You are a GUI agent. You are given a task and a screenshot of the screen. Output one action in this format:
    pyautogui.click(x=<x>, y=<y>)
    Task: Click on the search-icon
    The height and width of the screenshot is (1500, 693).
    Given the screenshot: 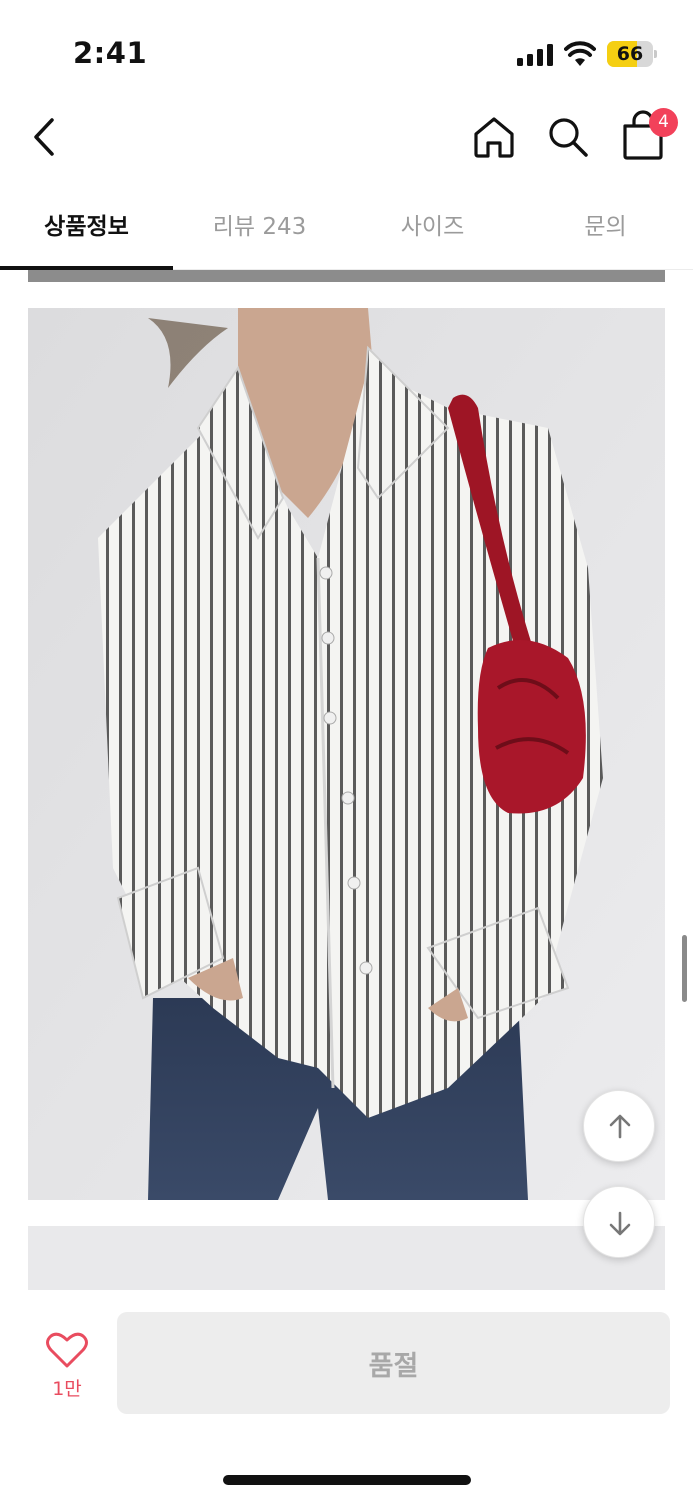 What is the action you would take?
    pyautogui.click(x=568, y=137)
    